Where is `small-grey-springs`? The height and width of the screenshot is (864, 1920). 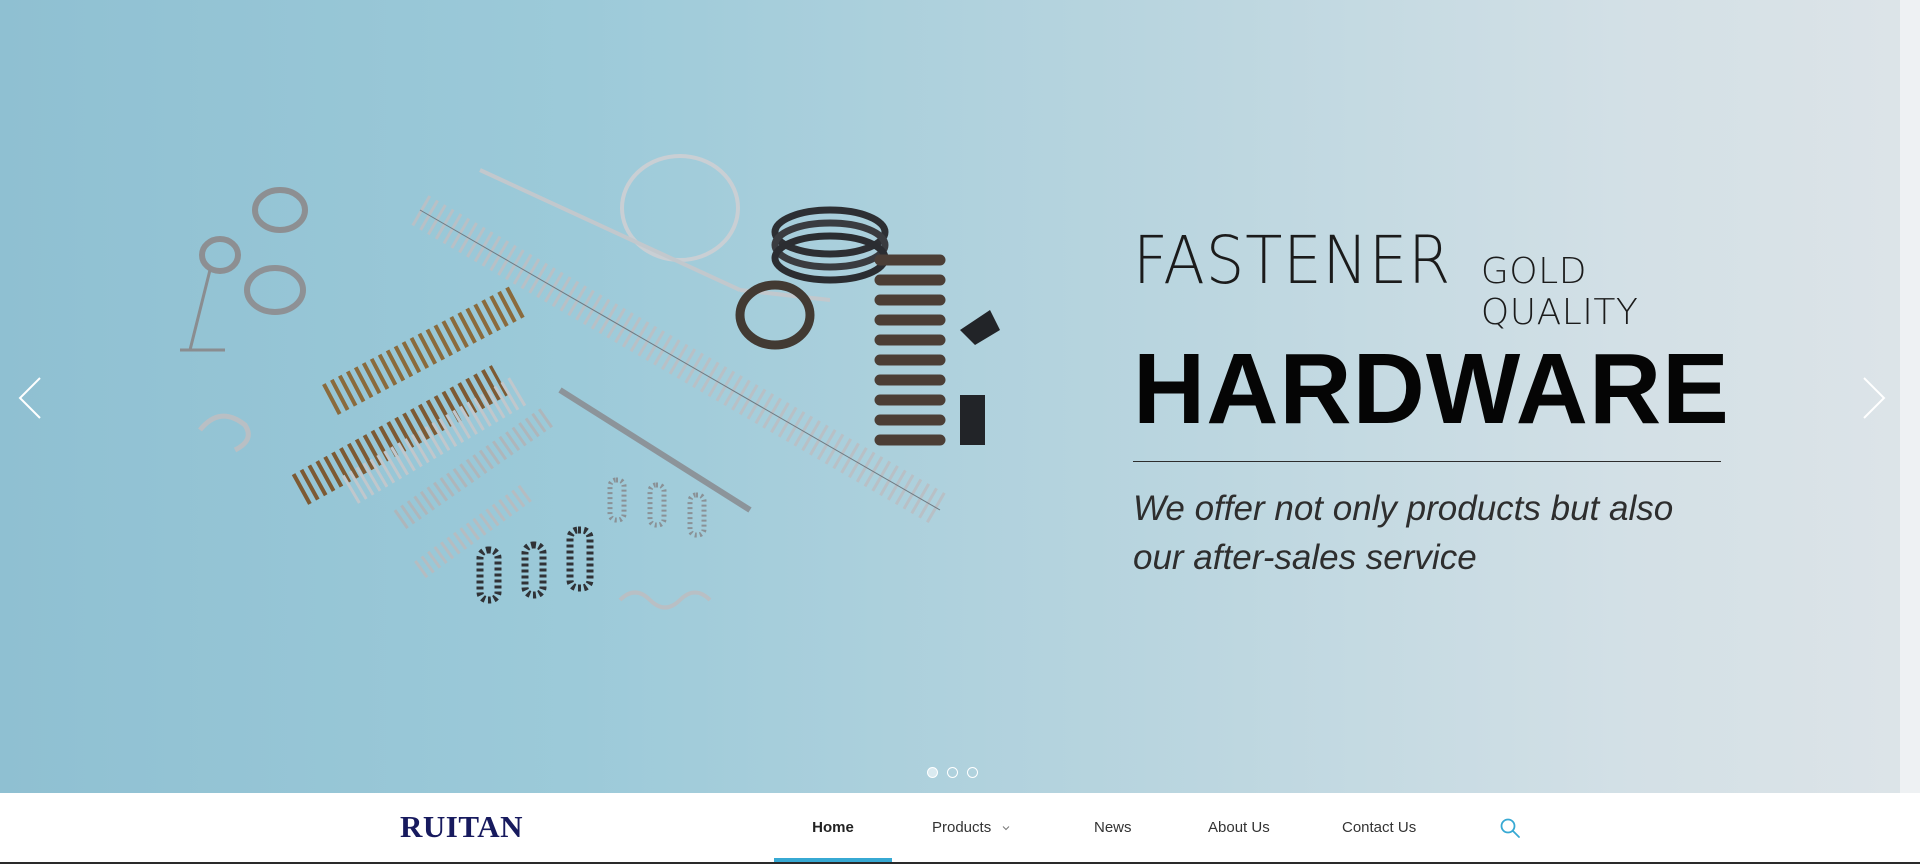
small-grey-springs is located at coordinates (657, 507).